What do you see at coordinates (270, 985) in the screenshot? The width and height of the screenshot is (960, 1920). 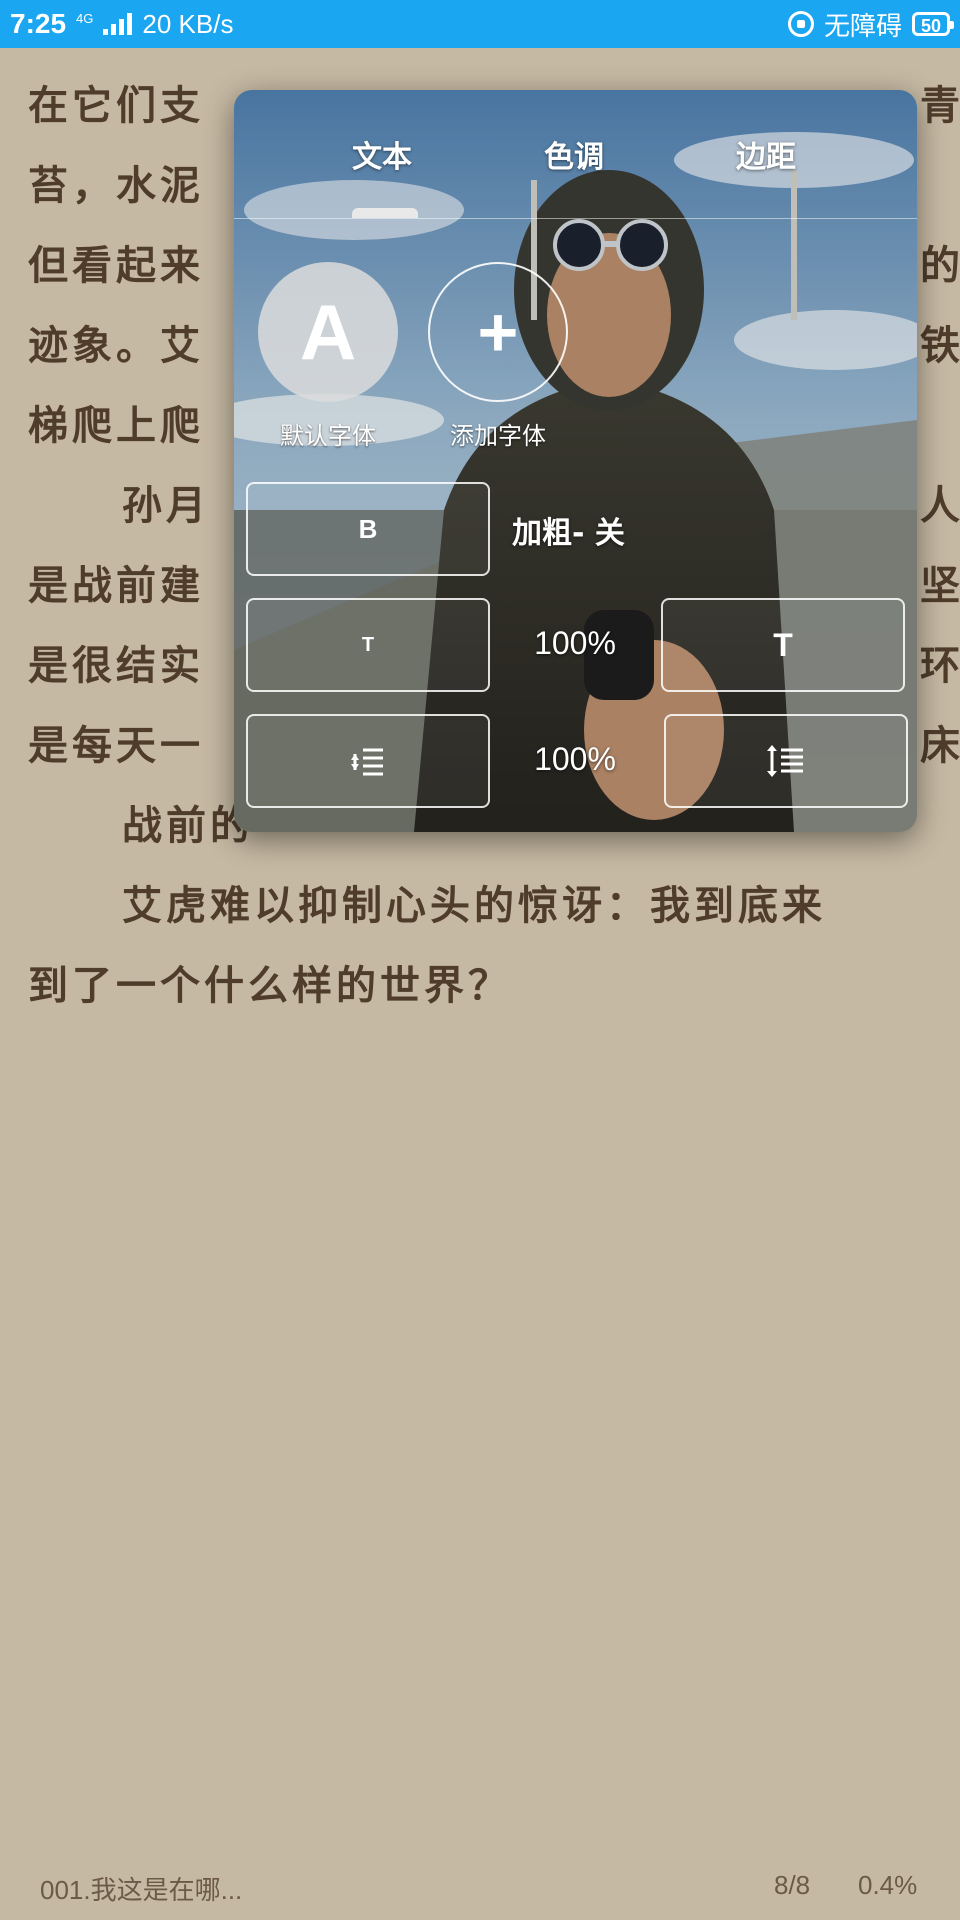 I see `reader-line: 到了一个什么样的世界？` at bounding box center [270, 985].